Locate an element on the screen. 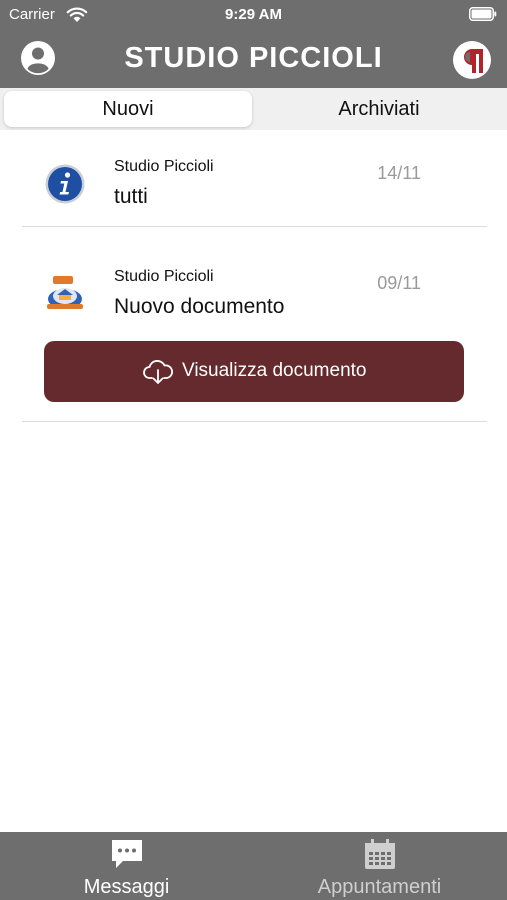 This screenshot has width=507, height=900. segmented-tabs: Nuovi Archiviati is located at coordinates (253, 109).